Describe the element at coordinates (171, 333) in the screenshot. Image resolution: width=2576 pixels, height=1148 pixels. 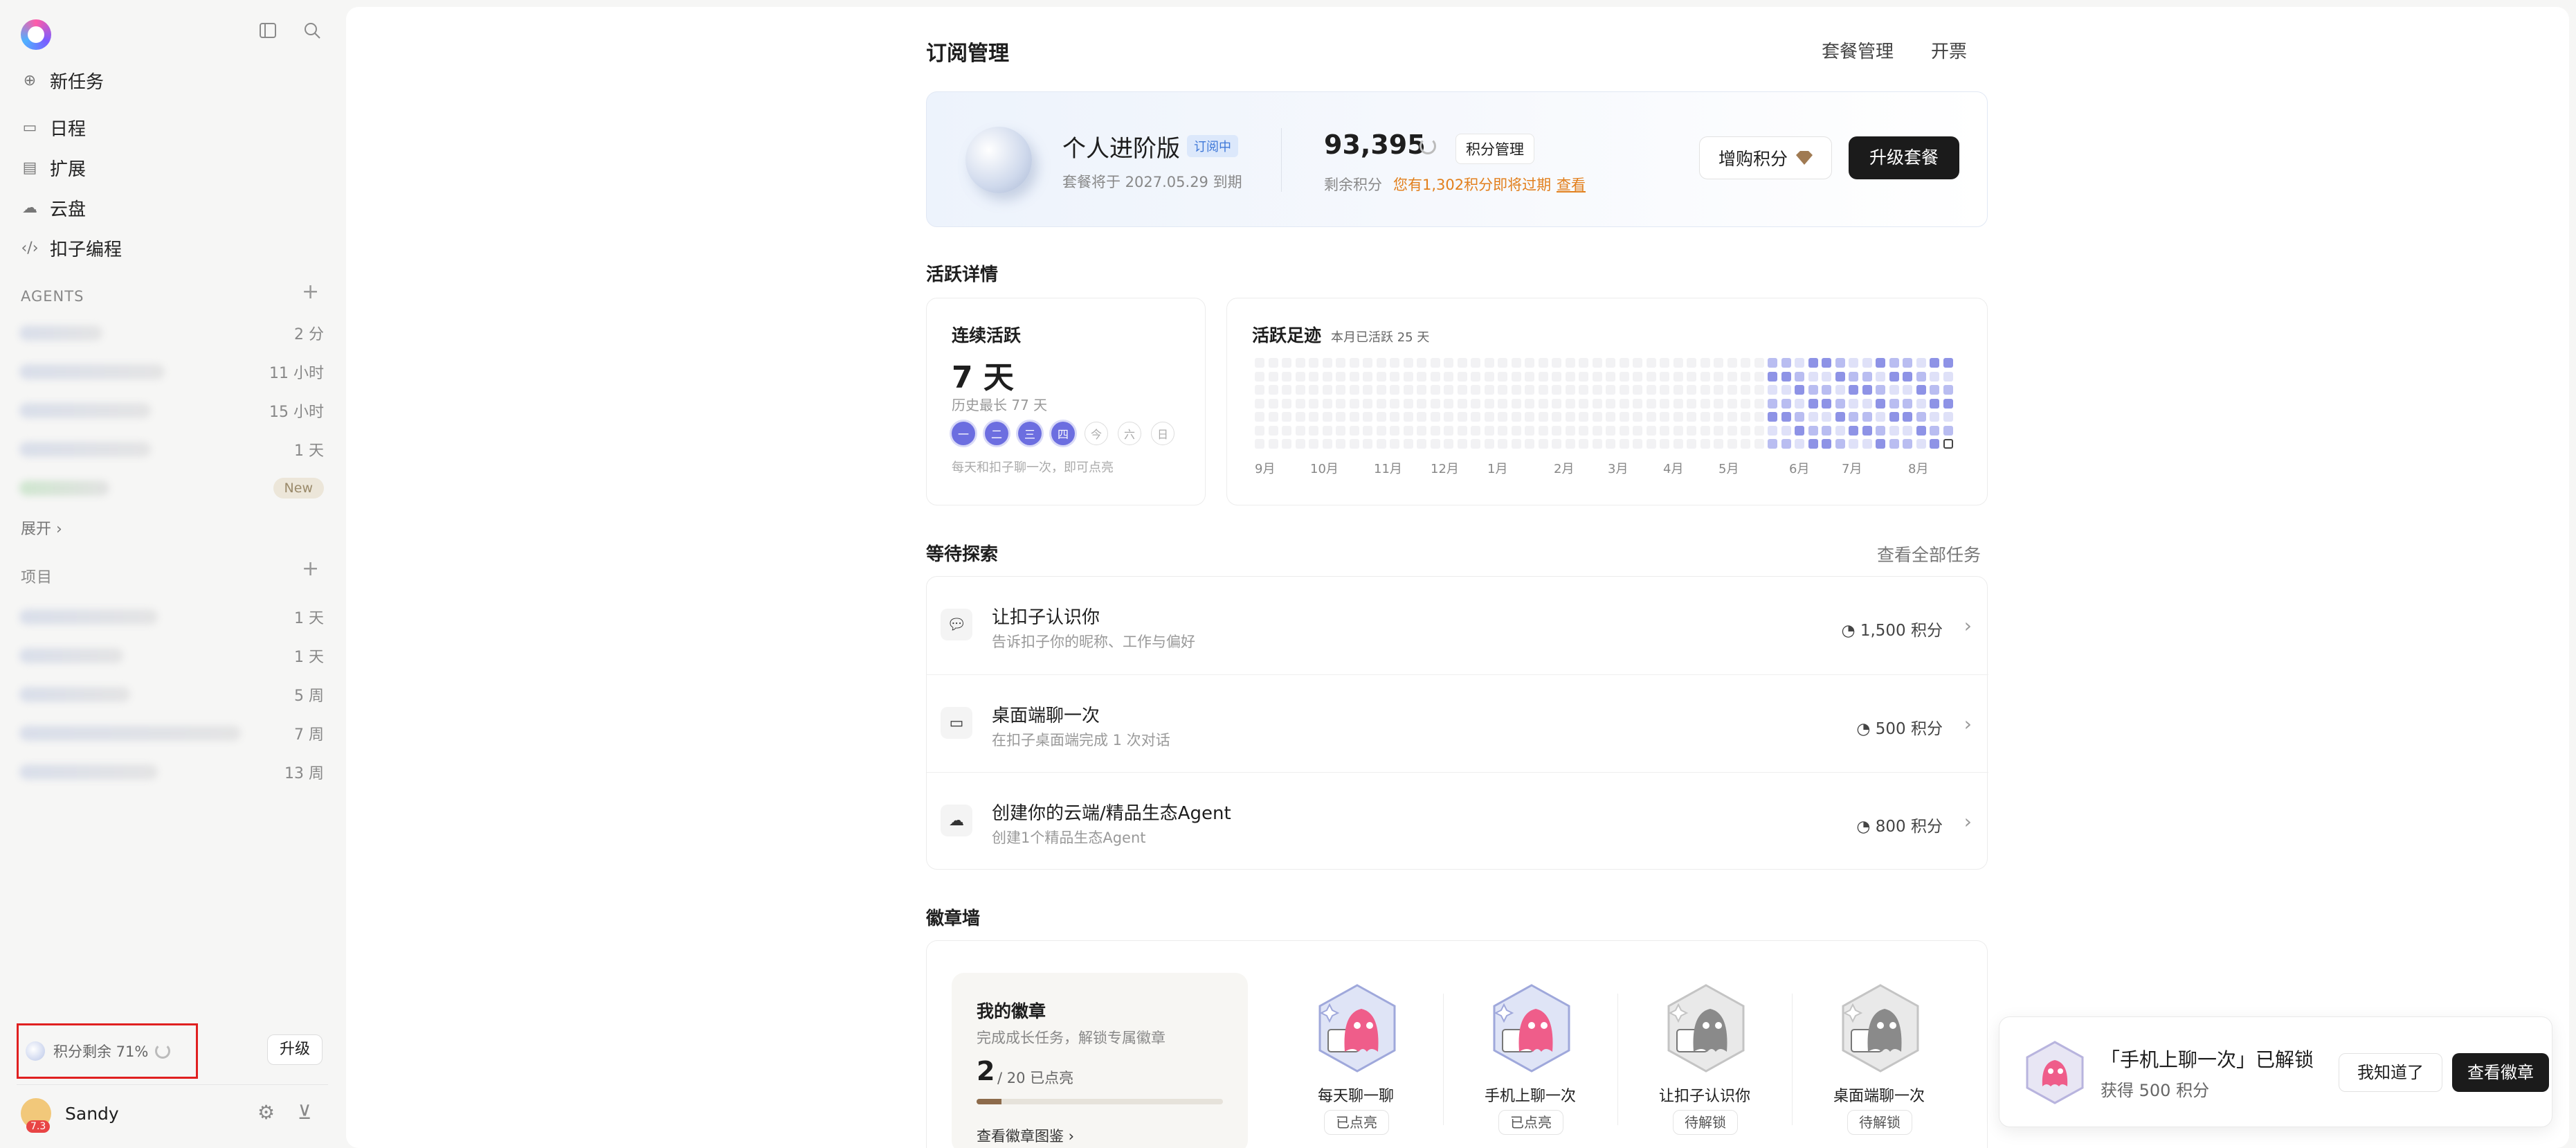
I see `agent-item: 2 分` at that location.